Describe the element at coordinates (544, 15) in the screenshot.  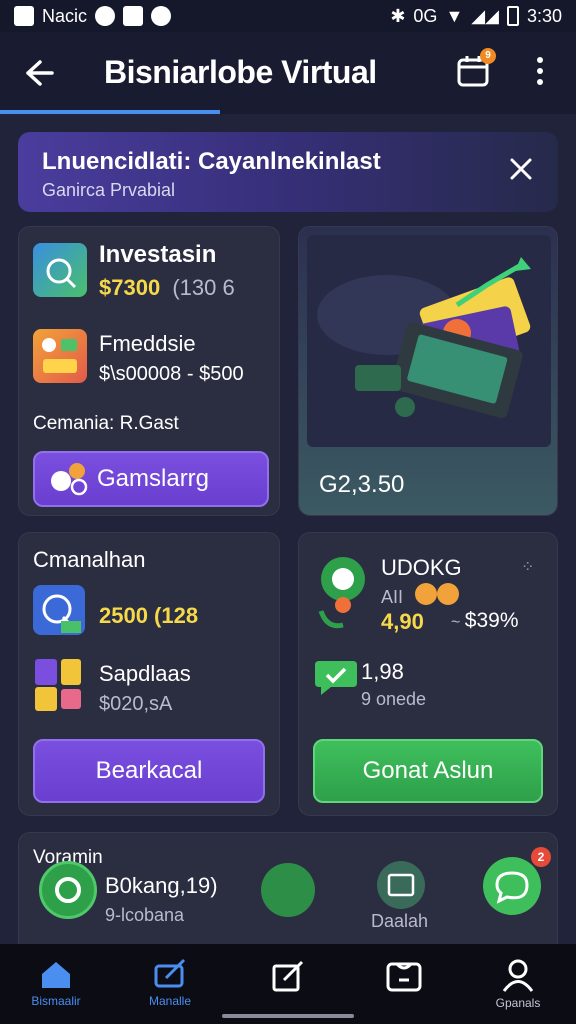
I see `status-time: 3:30` at that location.